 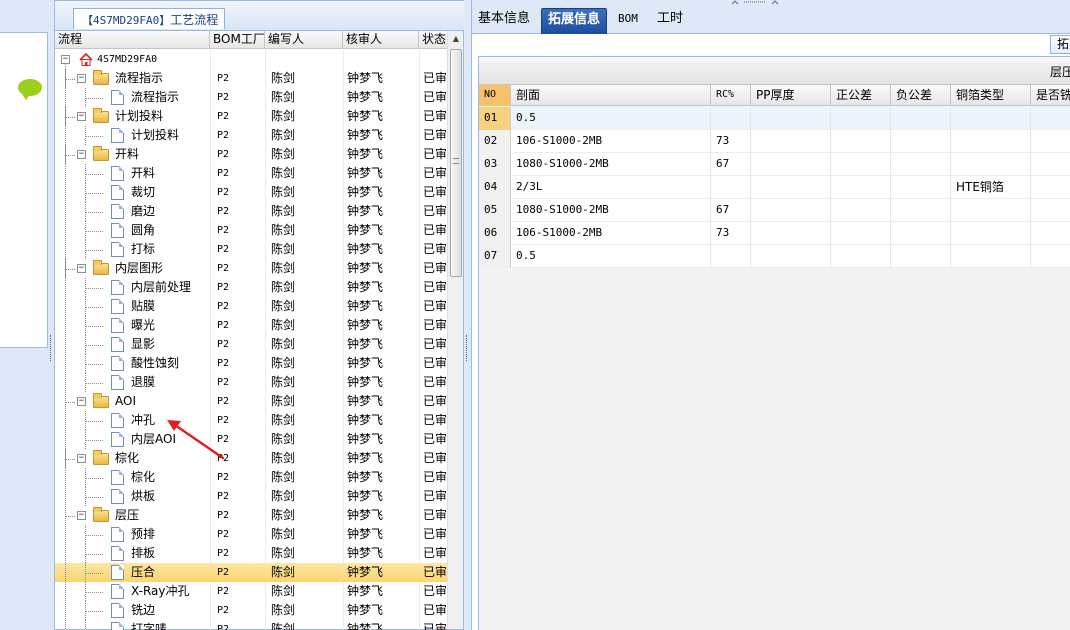 What do you see at coordinates (467, 315) in the screenshot?
I see `center-splitter` at bounding box center [467, 315].